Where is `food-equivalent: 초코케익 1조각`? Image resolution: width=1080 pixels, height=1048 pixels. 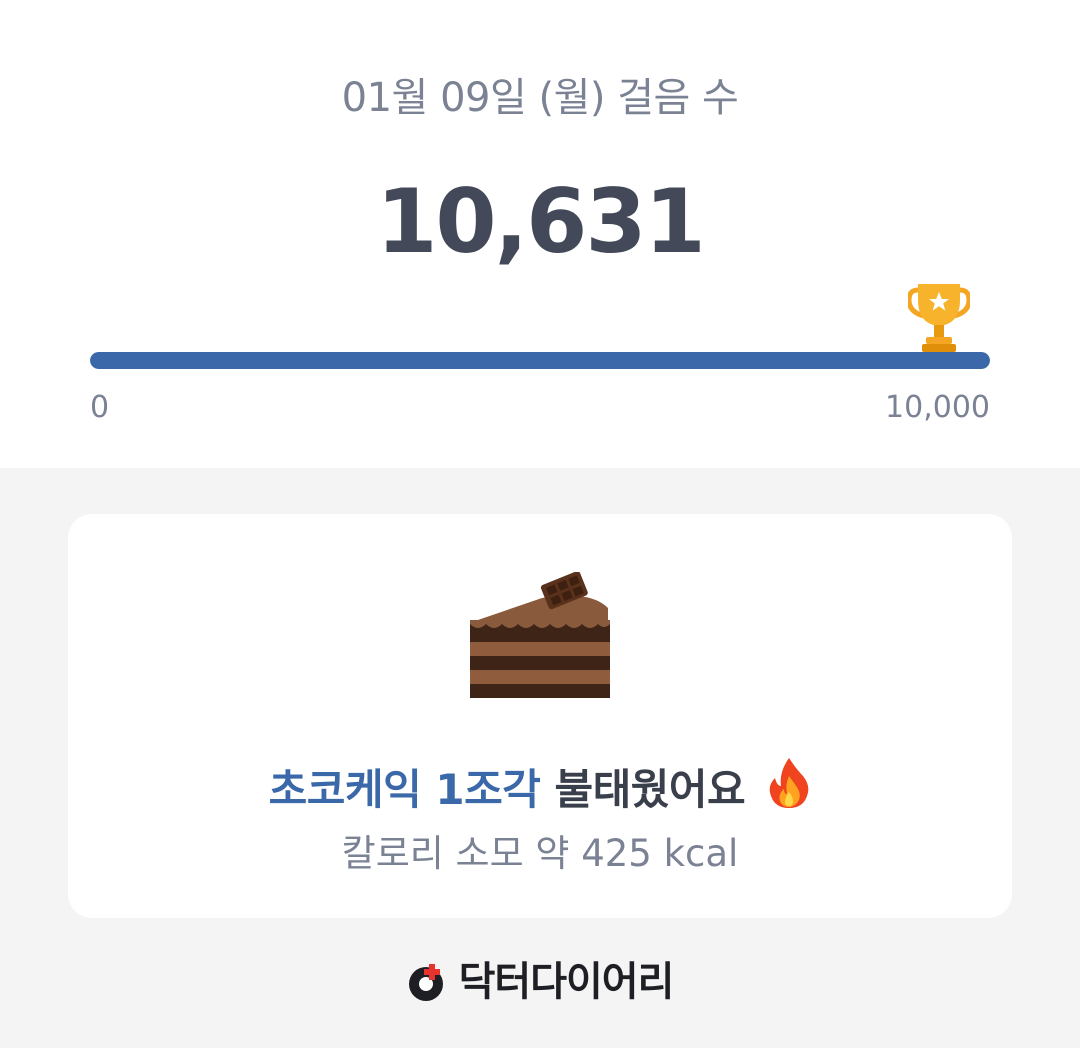
food-equivalent: 초코케익 1조각 is located at coordinates (404, 789).